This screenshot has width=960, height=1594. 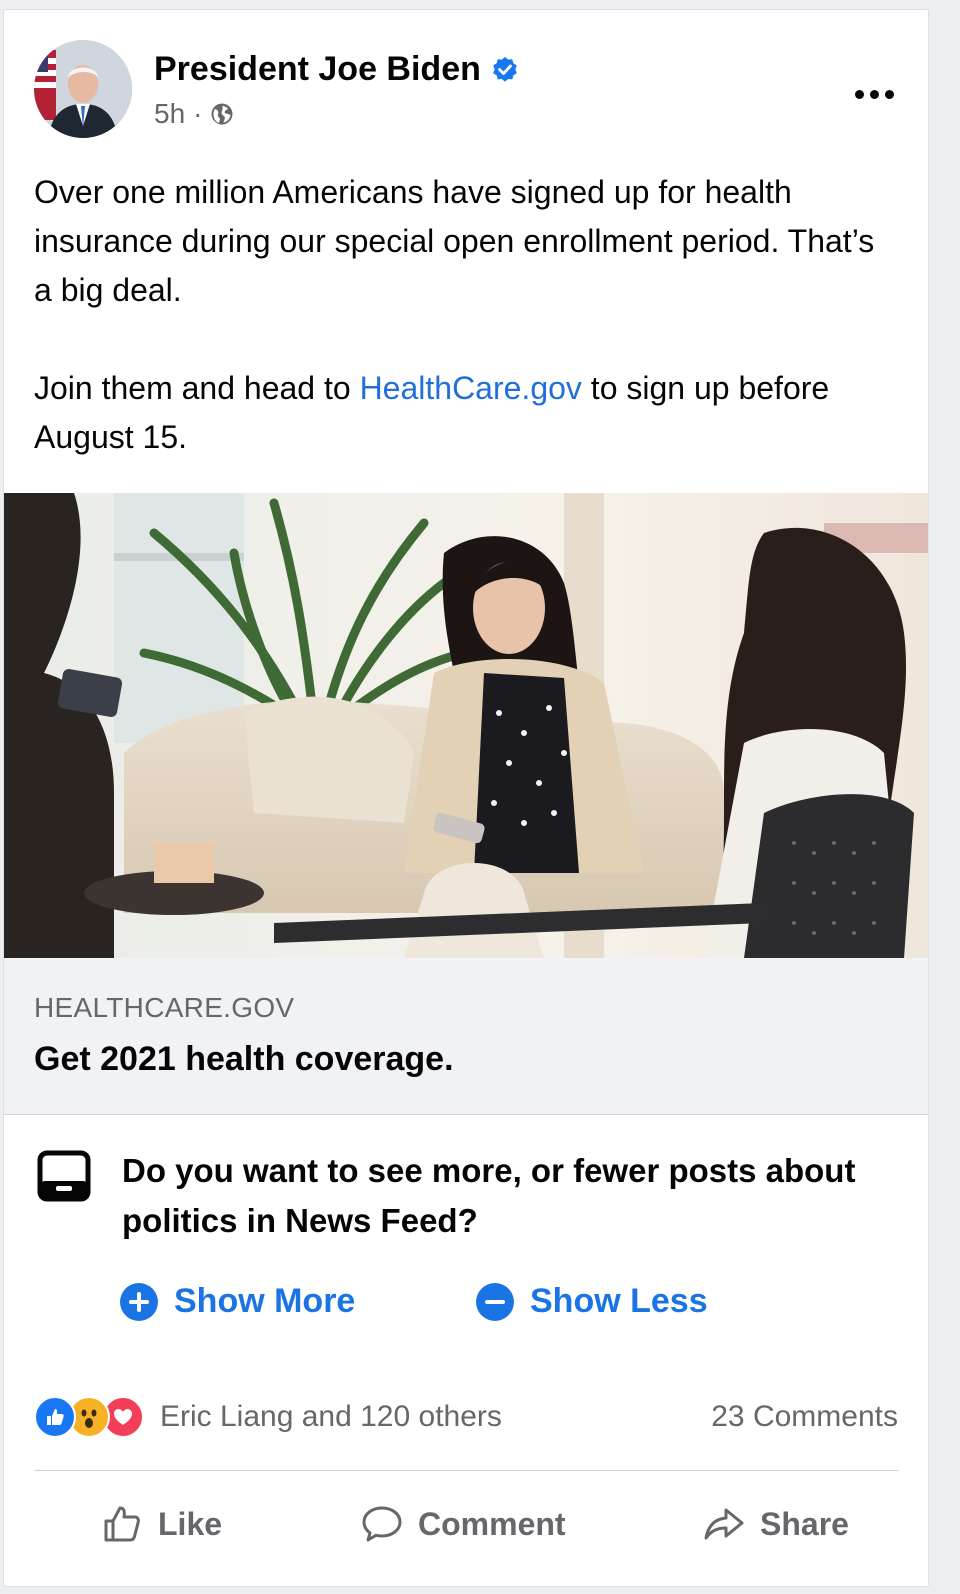 I want to click on like-button: Like, so click(x=161, y=1524).